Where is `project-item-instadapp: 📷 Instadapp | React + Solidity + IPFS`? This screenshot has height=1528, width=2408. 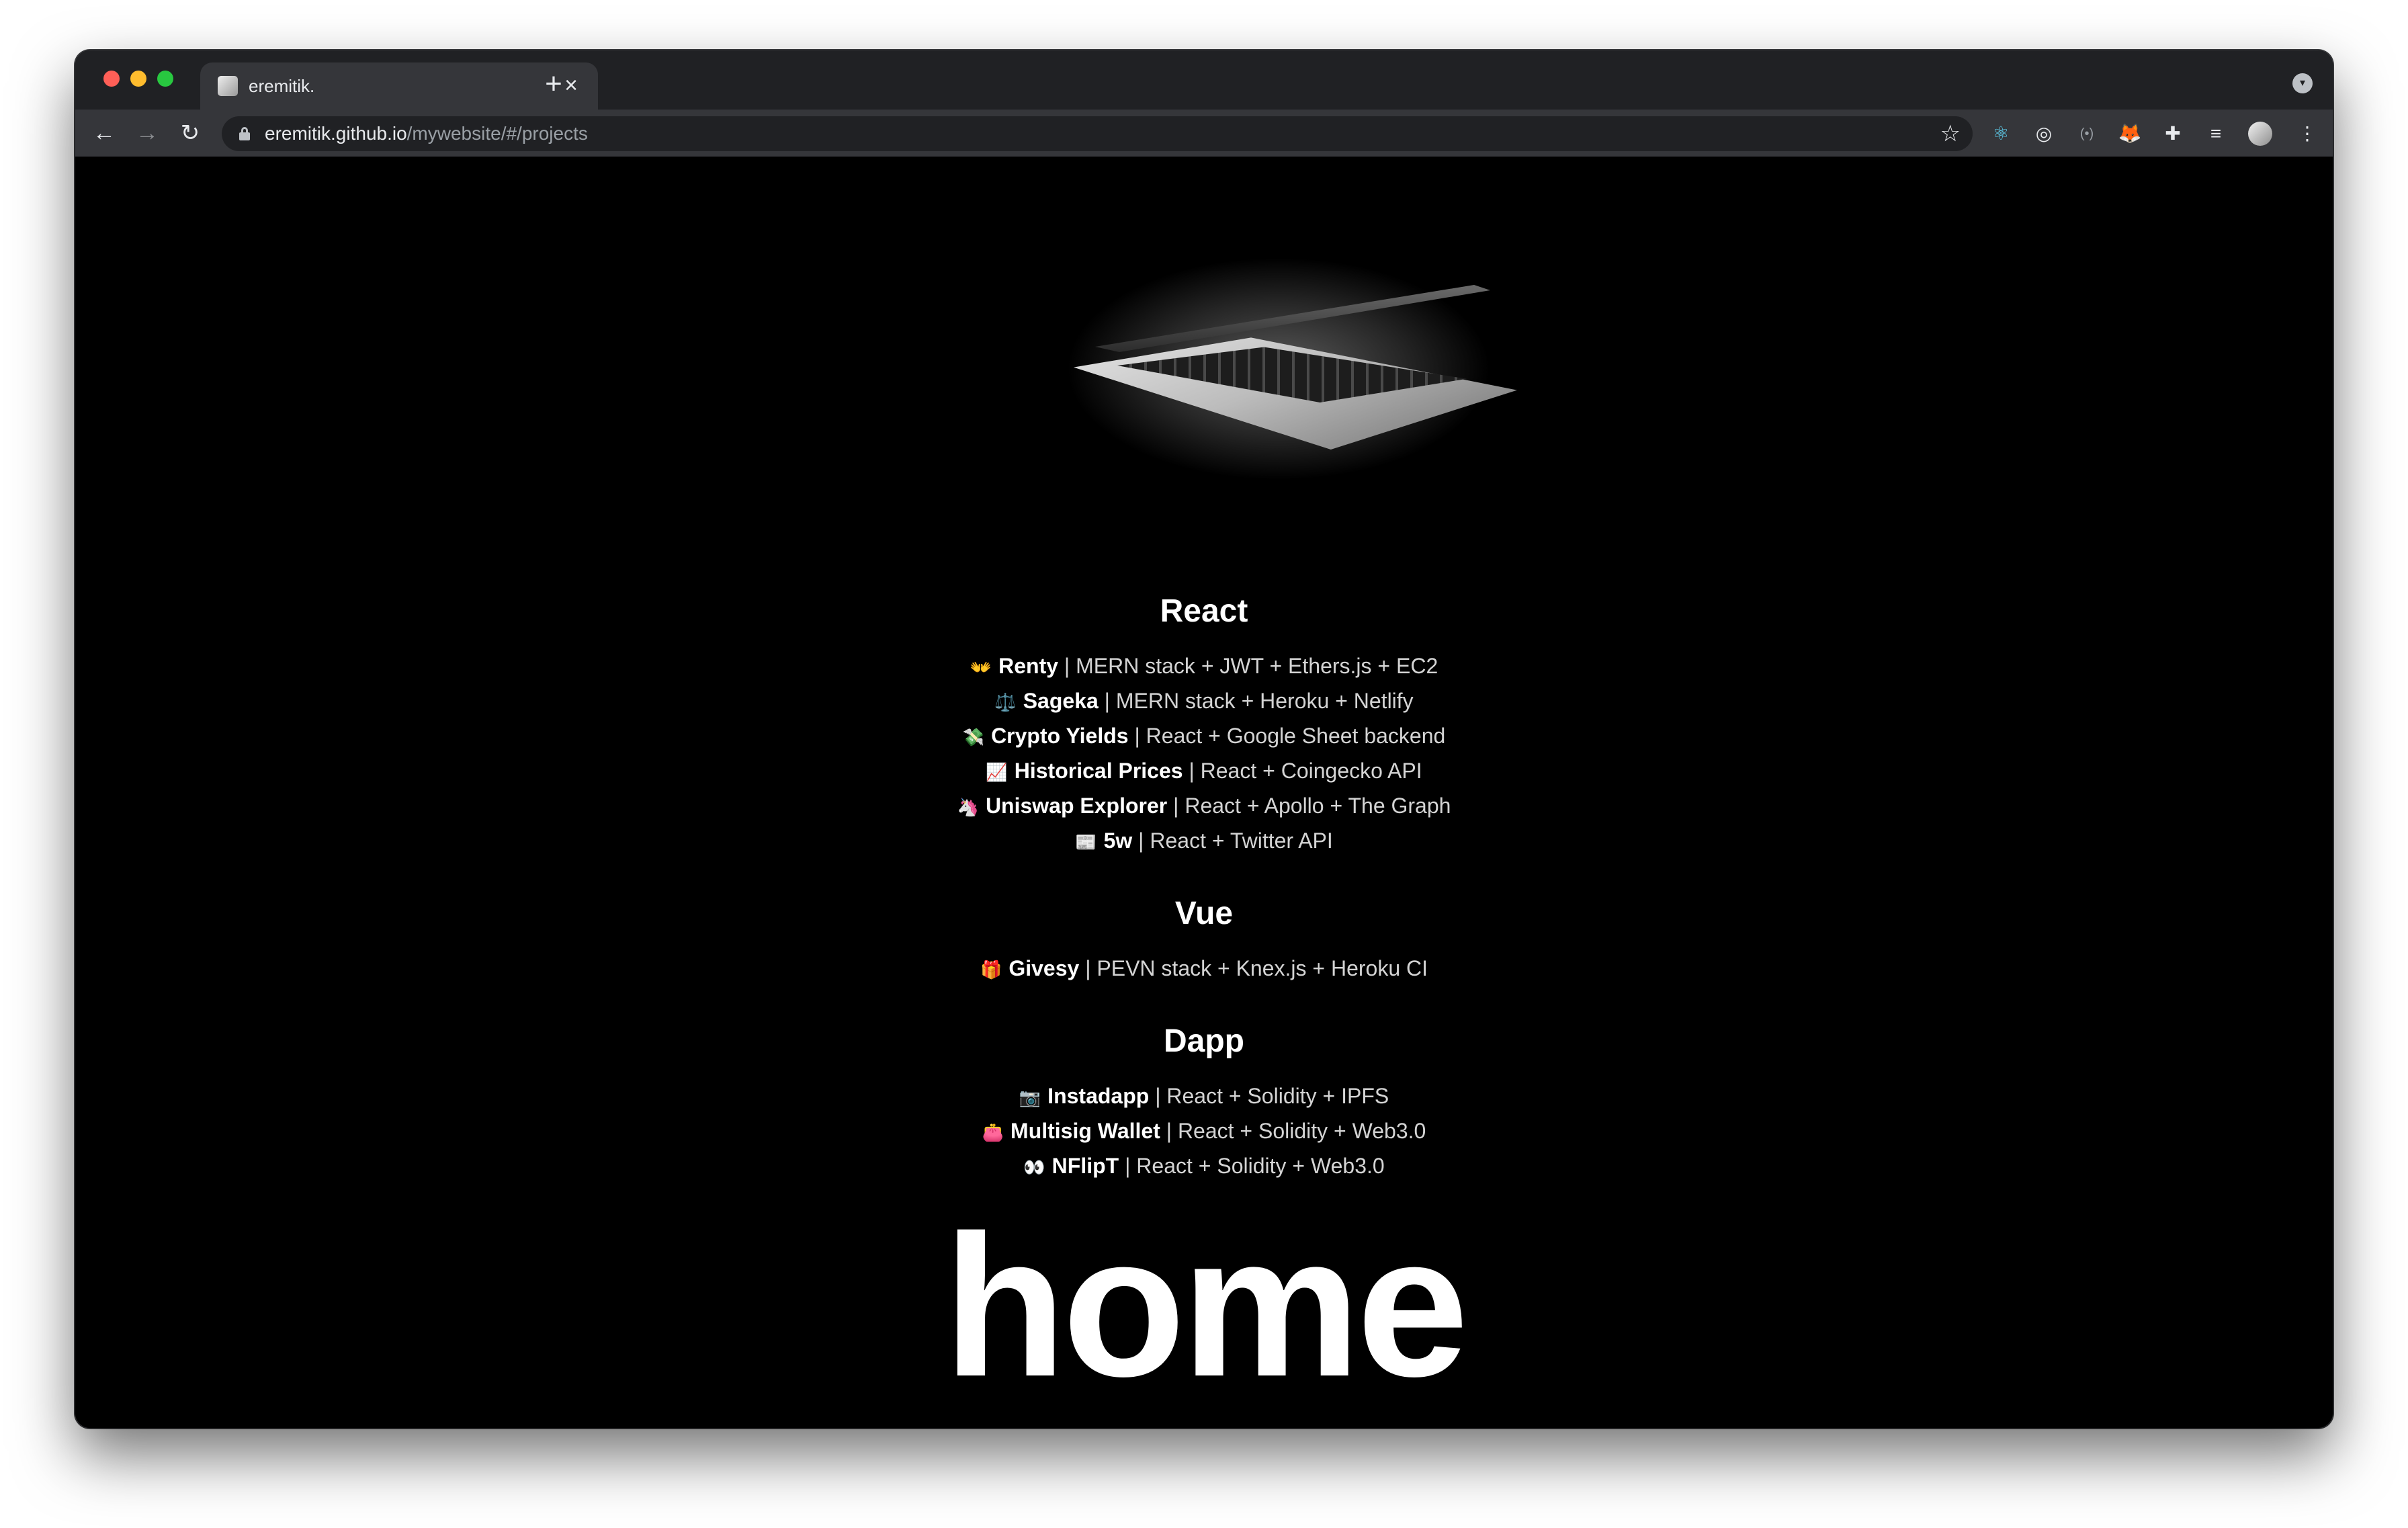
project-item-instadapp: 📷 Instadapp | React + Solidity + IPFS is located at coordinates (1204, 1096).